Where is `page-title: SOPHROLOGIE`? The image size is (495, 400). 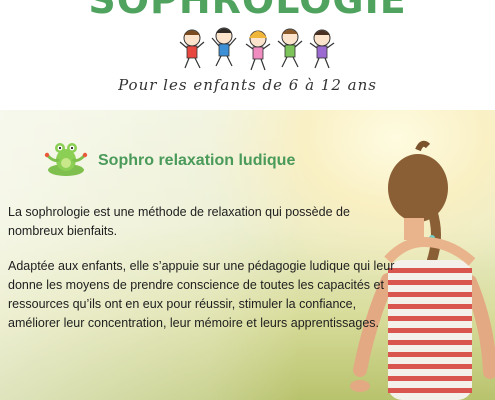
page-title: SOPHROLOGIE is located at coordinates (247, 11).